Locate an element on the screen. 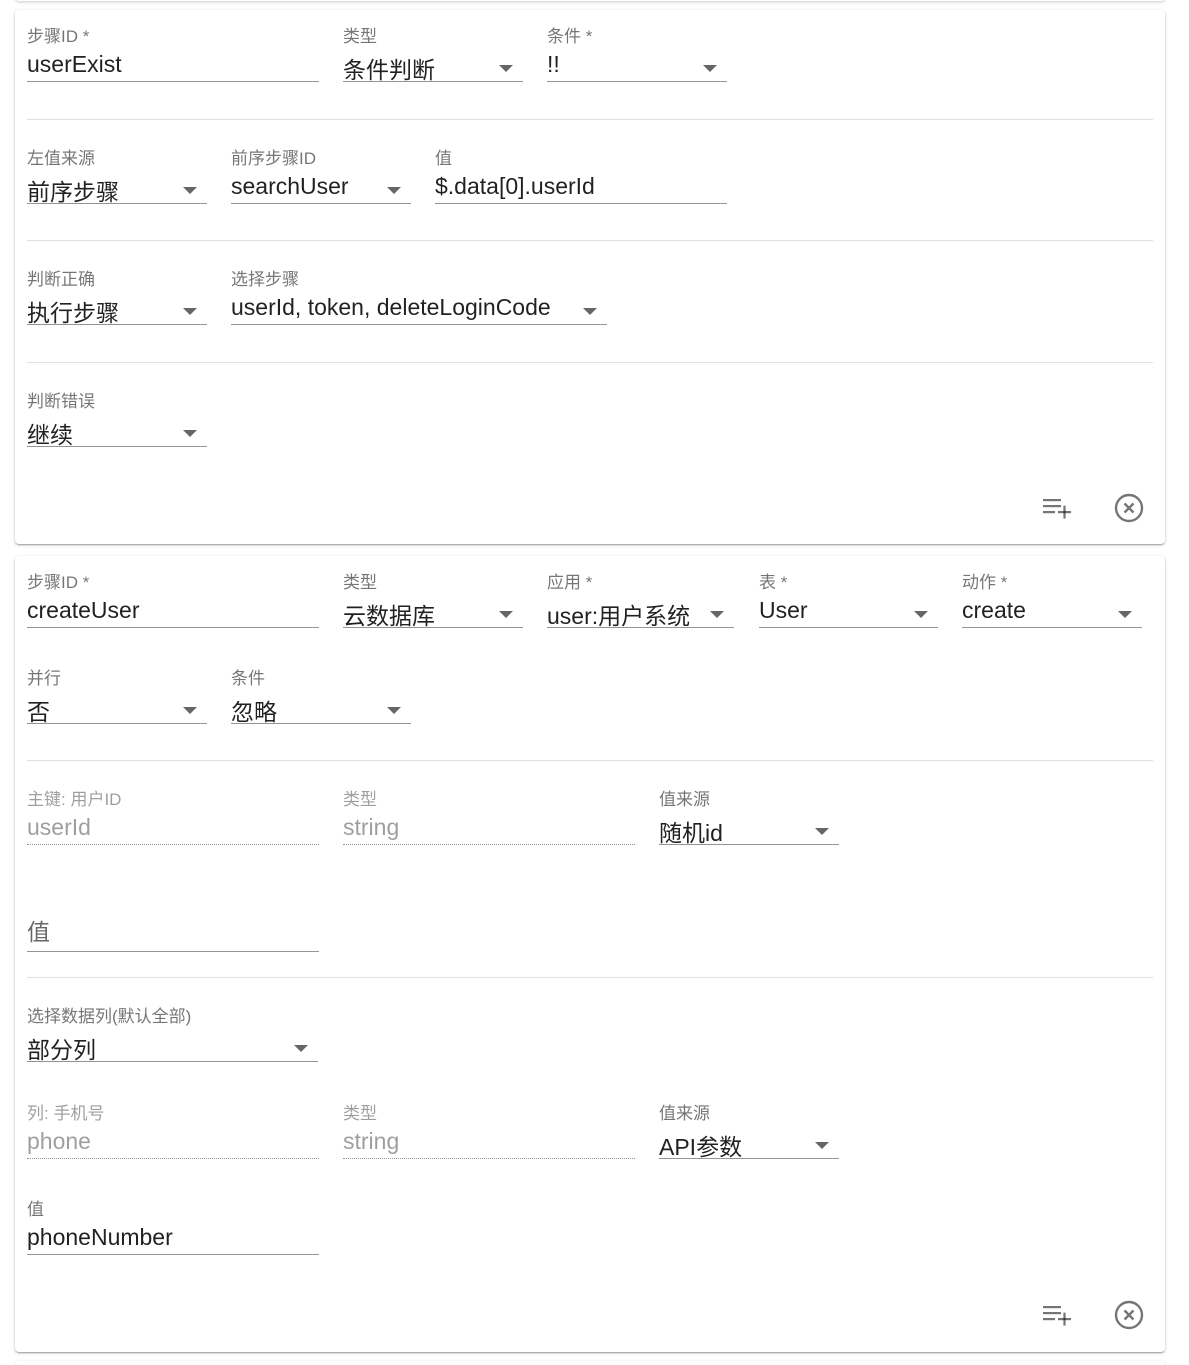 Image resolution: width=1189 pixels, height=1365 pixels. primary-key-value-input: 值 is located at coordinates (173, 922).